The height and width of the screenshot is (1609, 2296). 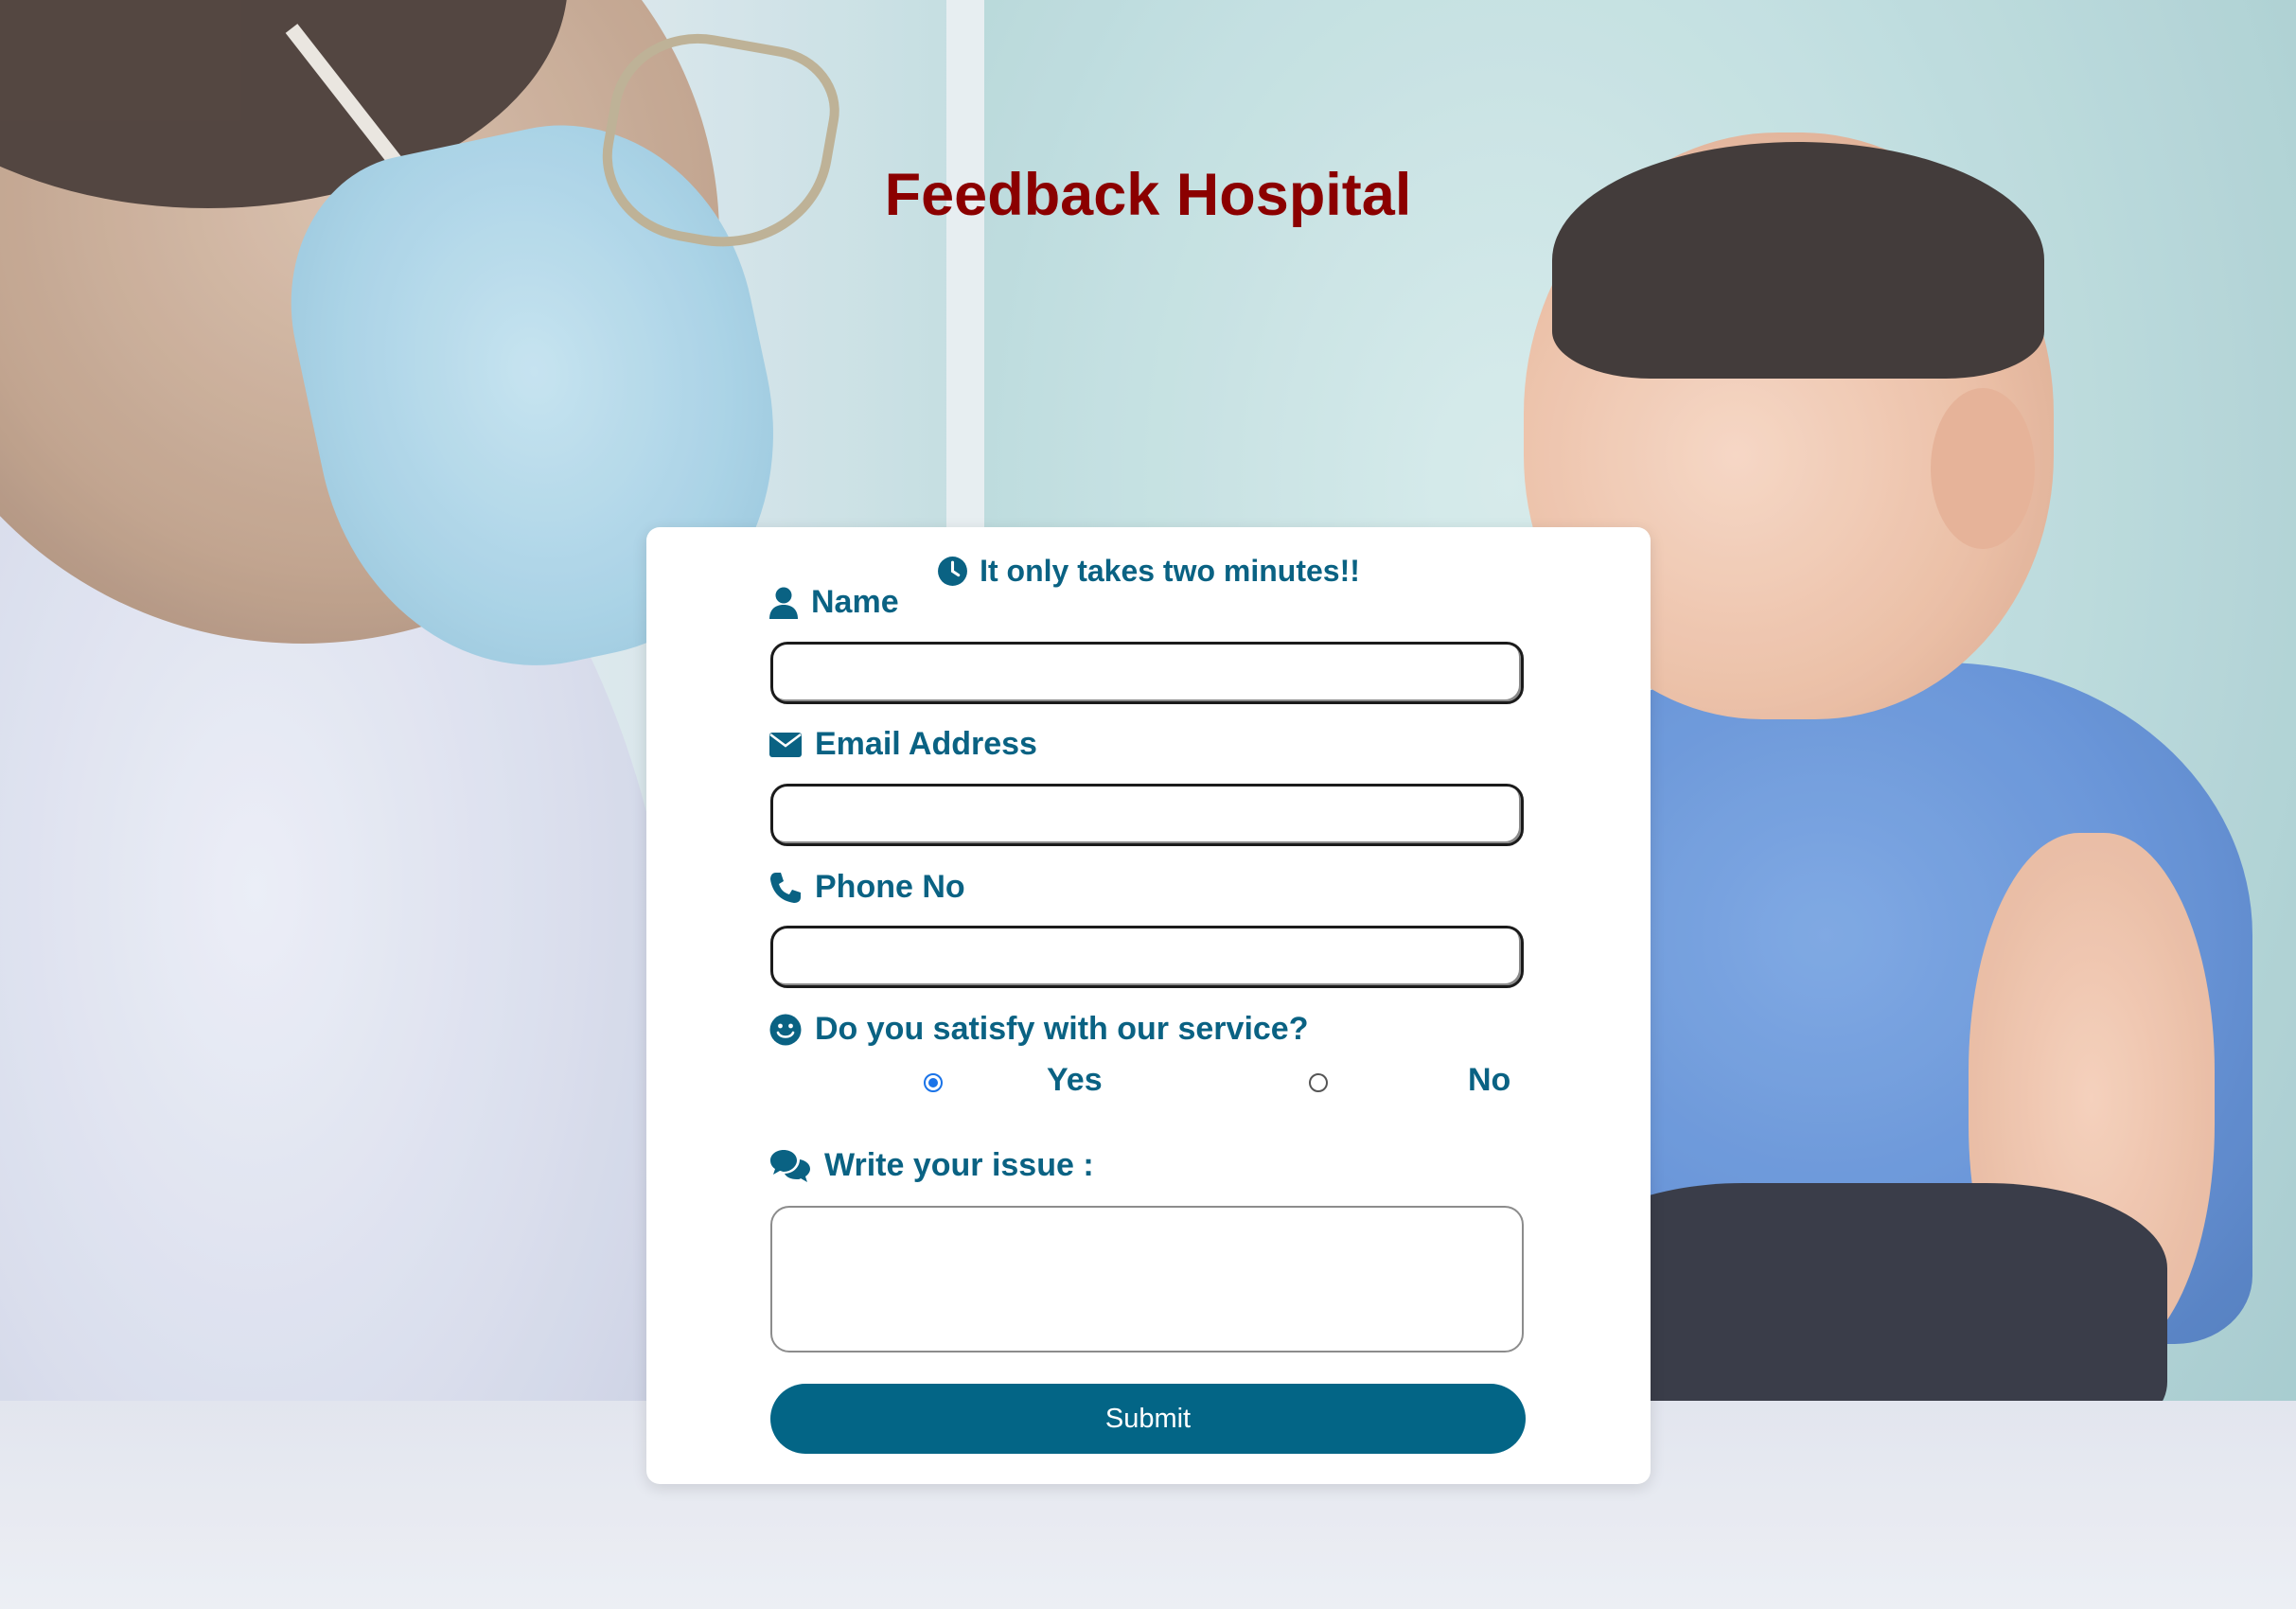 I want to click on name-label: Name, so click(x=834, y=602).